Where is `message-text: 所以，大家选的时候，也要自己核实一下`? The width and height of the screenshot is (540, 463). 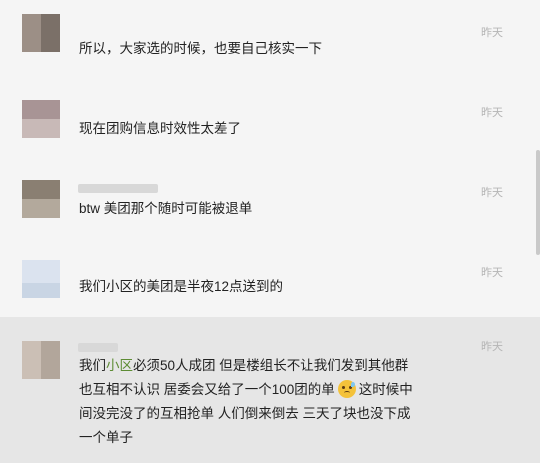 message-text: 所以，大家选的时候，也要自己核实一下 is located at coordinates (200, 48).